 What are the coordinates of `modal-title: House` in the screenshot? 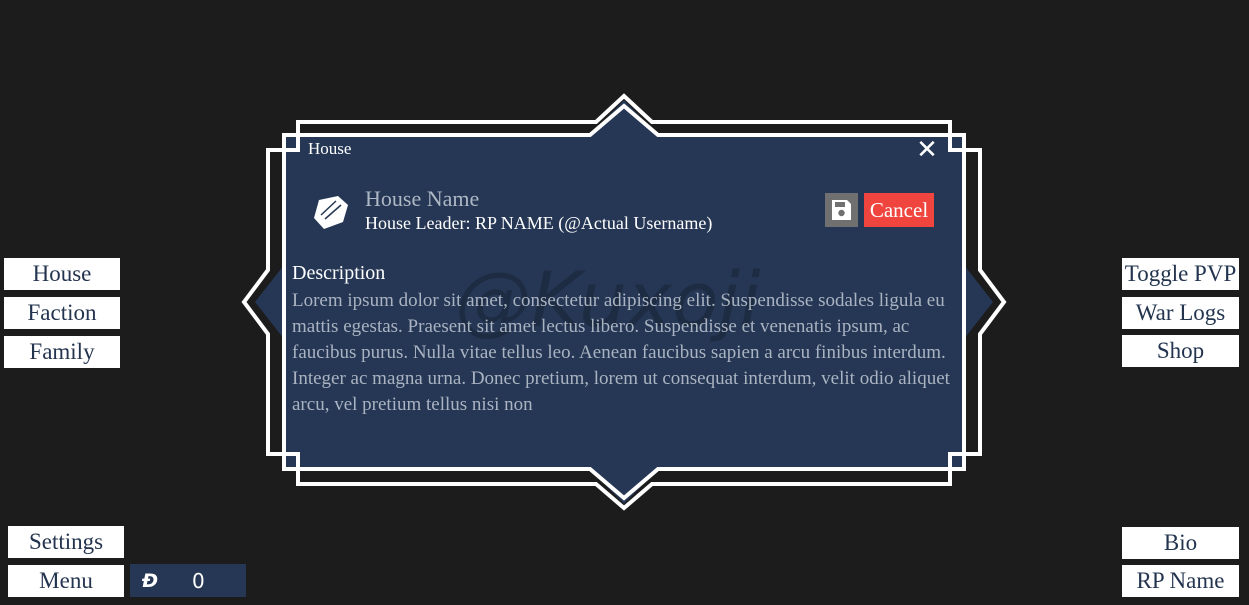 It's located at (330, 148).